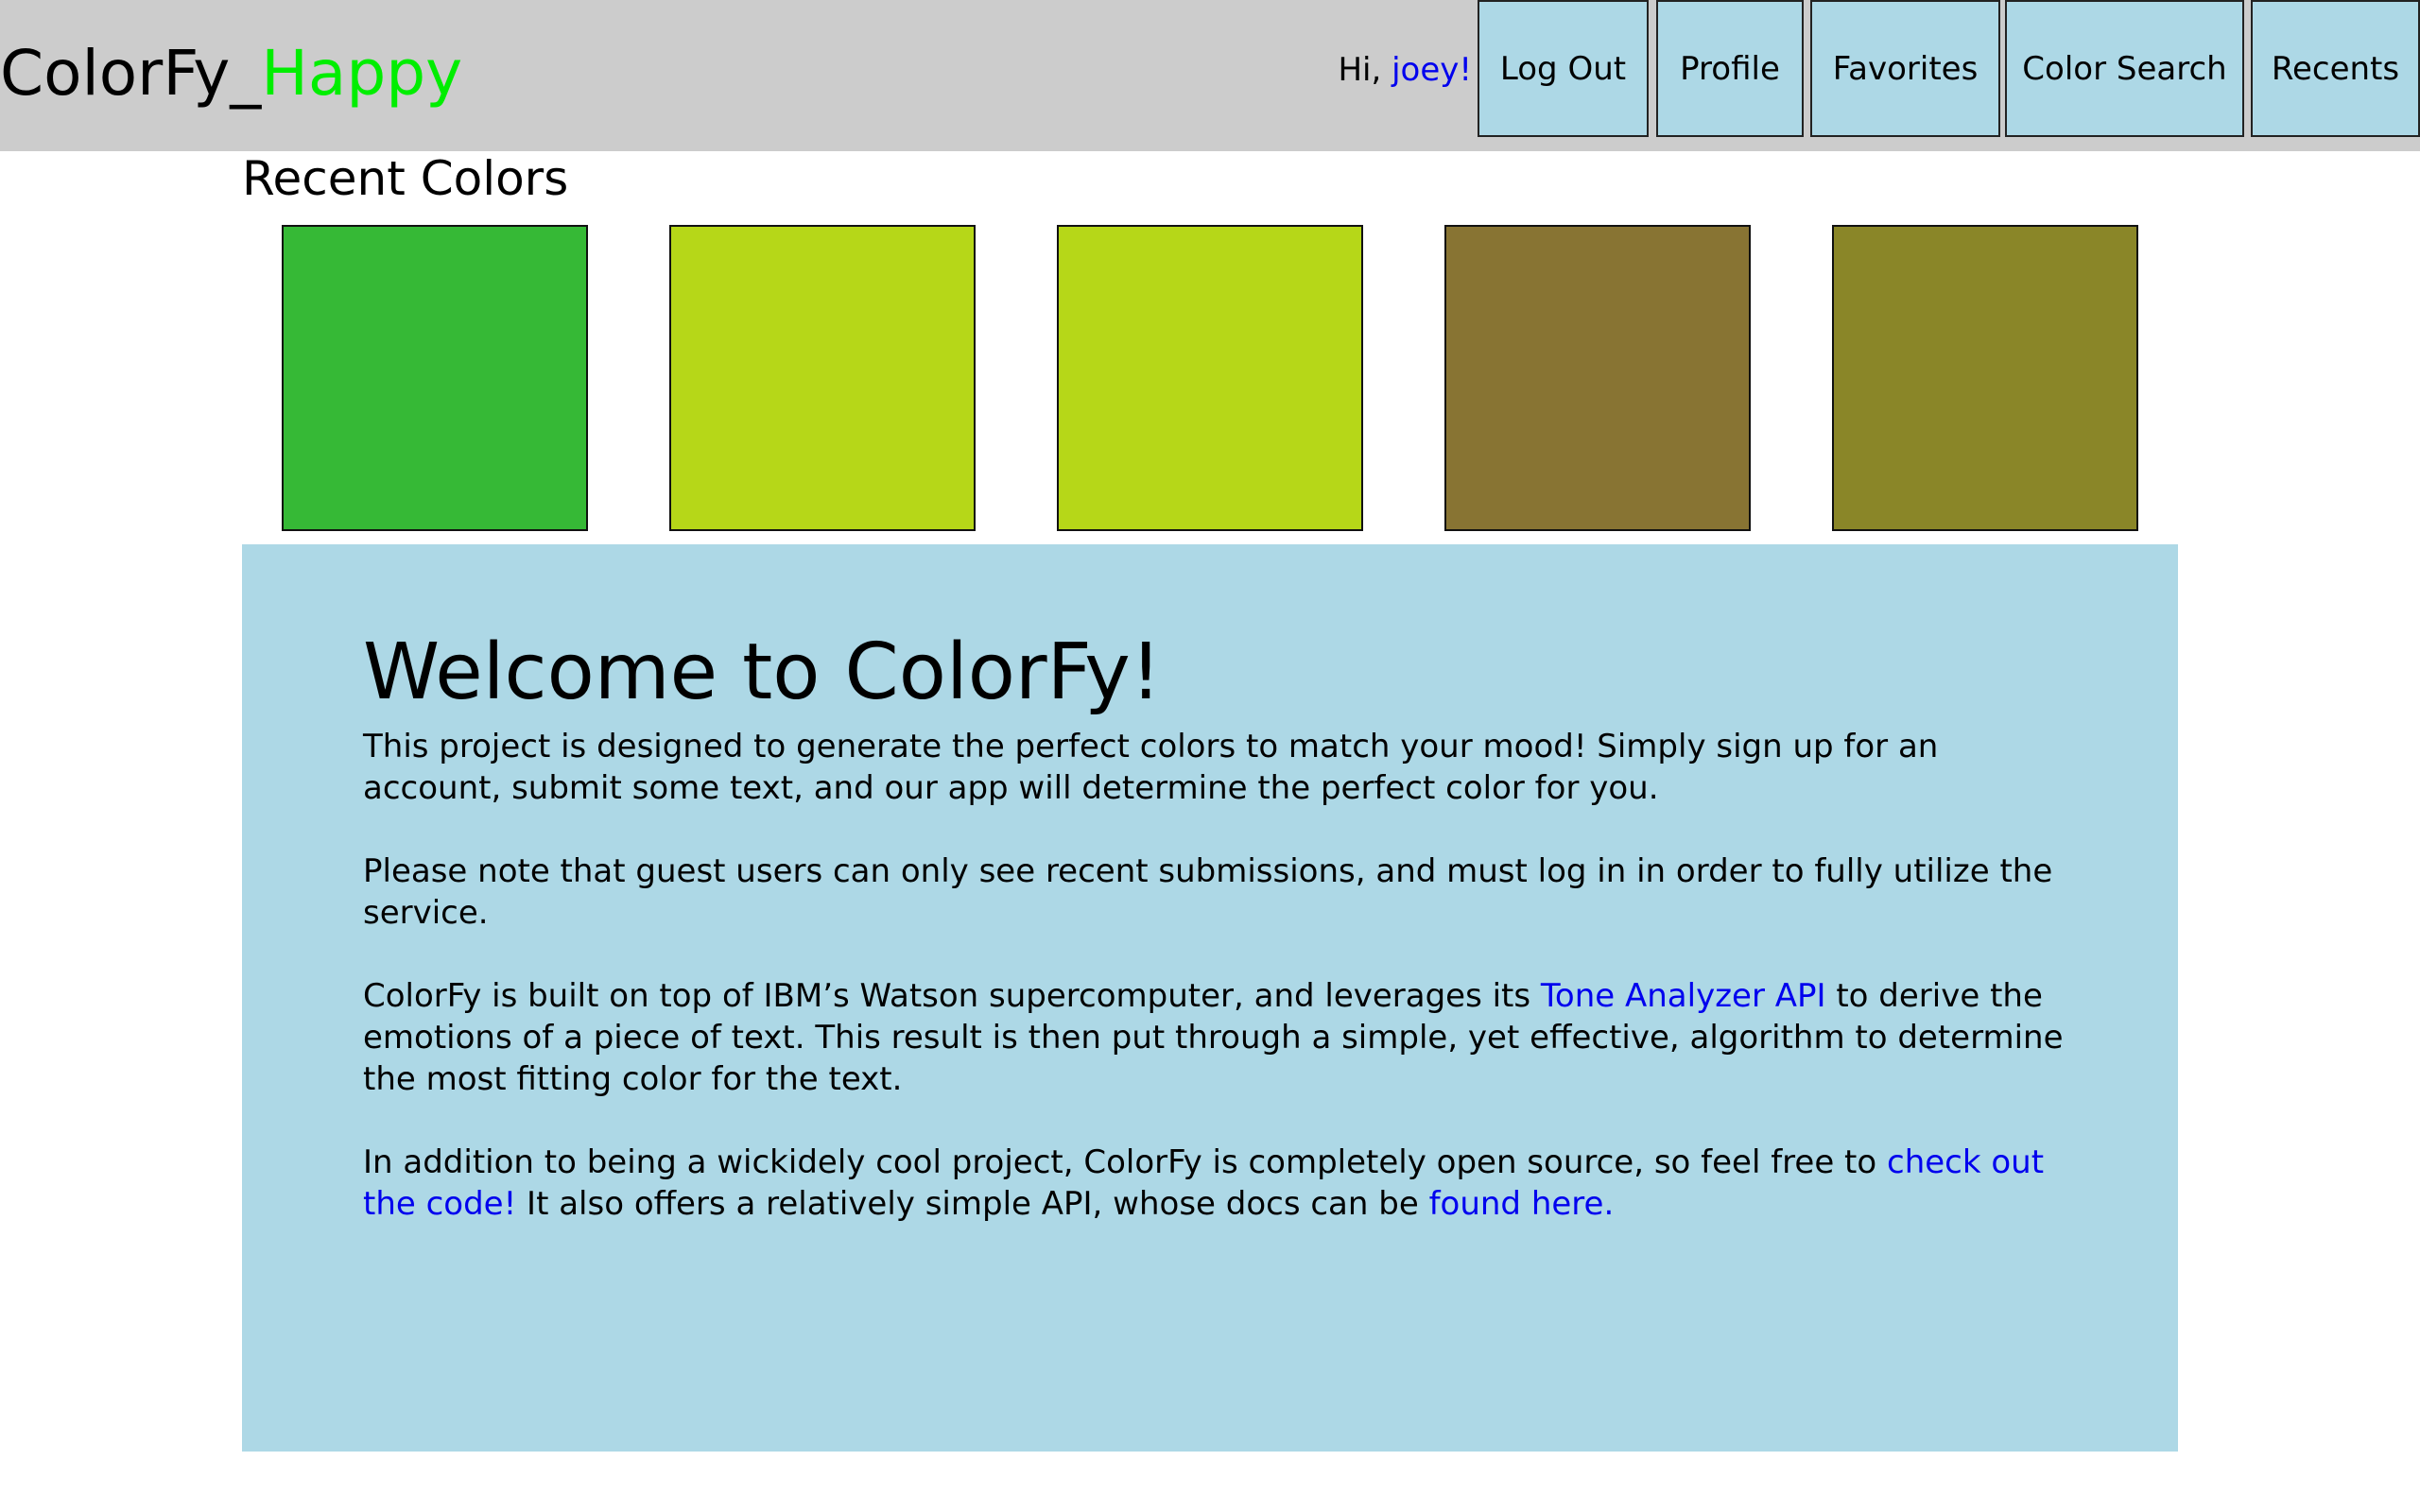 This screenshot has height=1512, width=2420. What do you see at coordinates (1683, 996) in the screenshot?
I see `tone-analyzer-link: Tone Analyzer API` at bounding box center [1683, 996].